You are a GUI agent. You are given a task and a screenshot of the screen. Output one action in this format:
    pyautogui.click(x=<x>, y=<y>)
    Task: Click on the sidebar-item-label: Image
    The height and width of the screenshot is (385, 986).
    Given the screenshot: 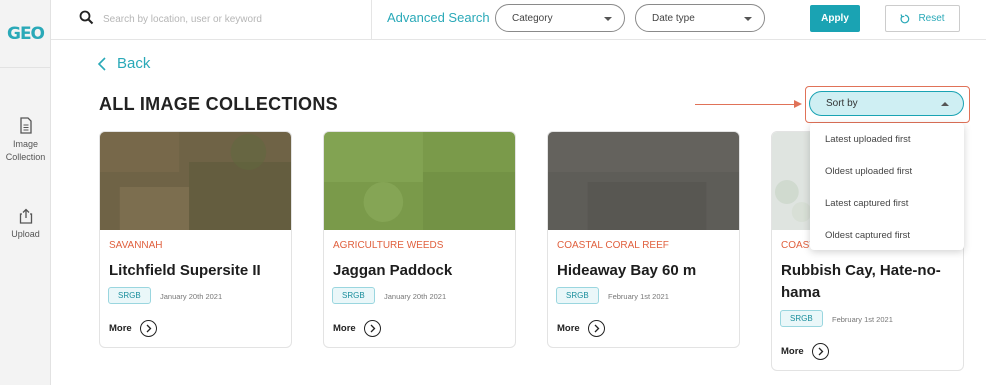 What is the action you would take?
    pyautogui.click(x=25, y=144)
    